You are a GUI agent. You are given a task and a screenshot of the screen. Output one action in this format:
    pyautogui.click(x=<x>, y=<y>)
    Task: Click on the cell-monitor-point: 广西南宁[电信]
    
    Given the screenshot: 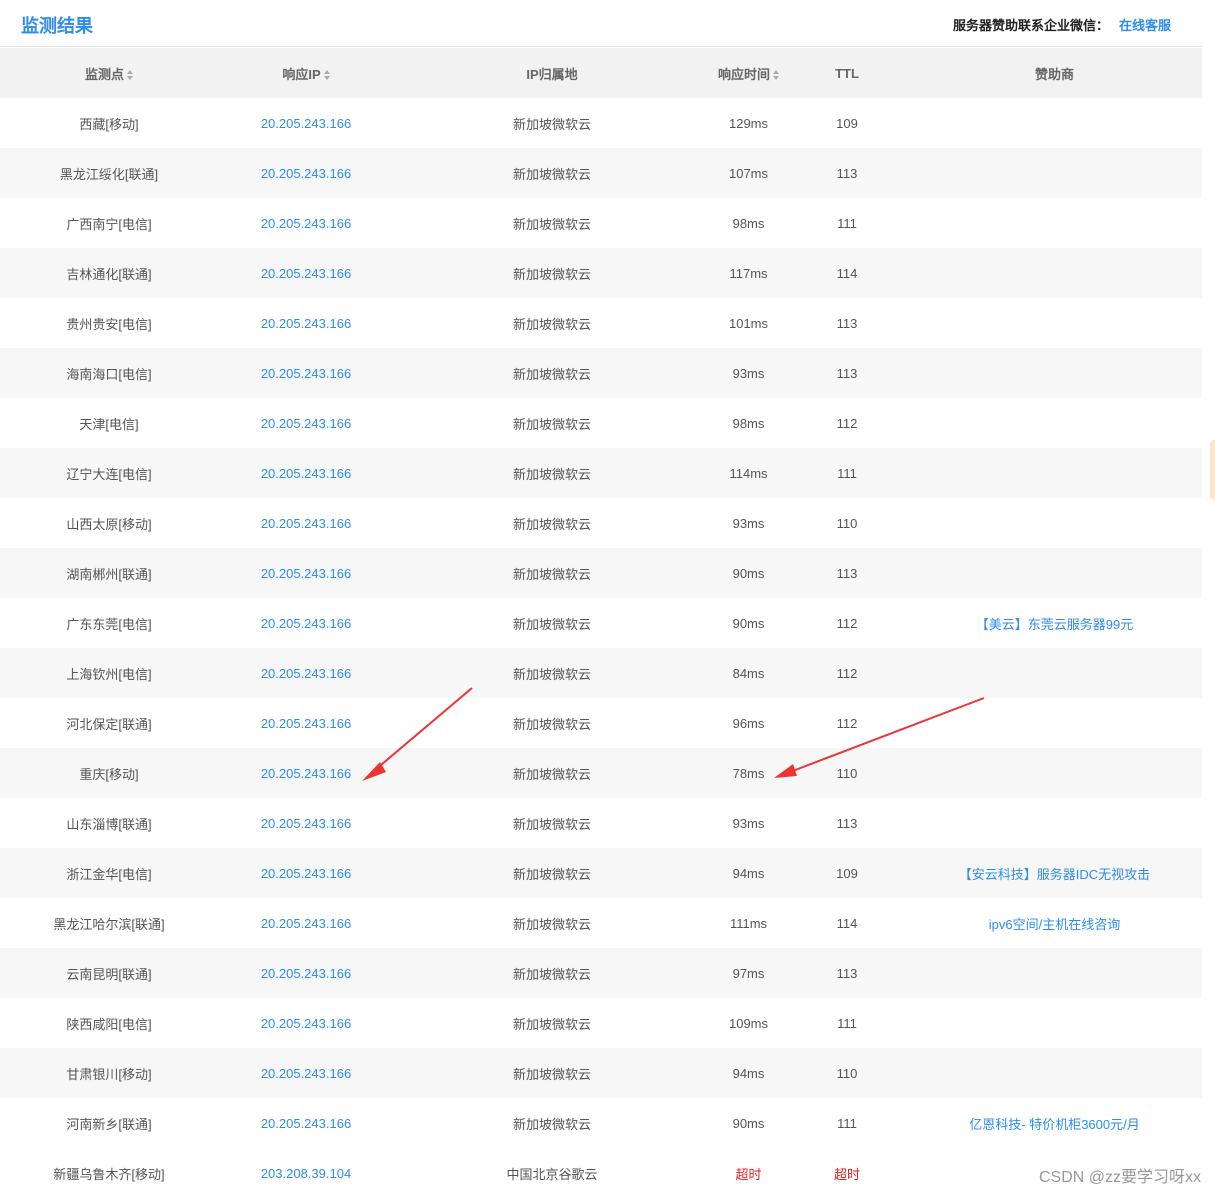 What is the action you would take?
    pyautogui.click(x=109, y=224)
    